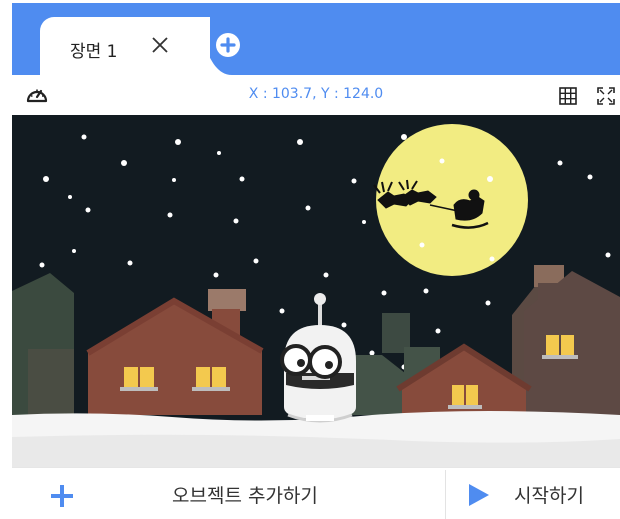 This screenshot has width=620, height=519. Describe the element at coordinates (62, 496) in the screenshot. I see `plus-icon` at that location.